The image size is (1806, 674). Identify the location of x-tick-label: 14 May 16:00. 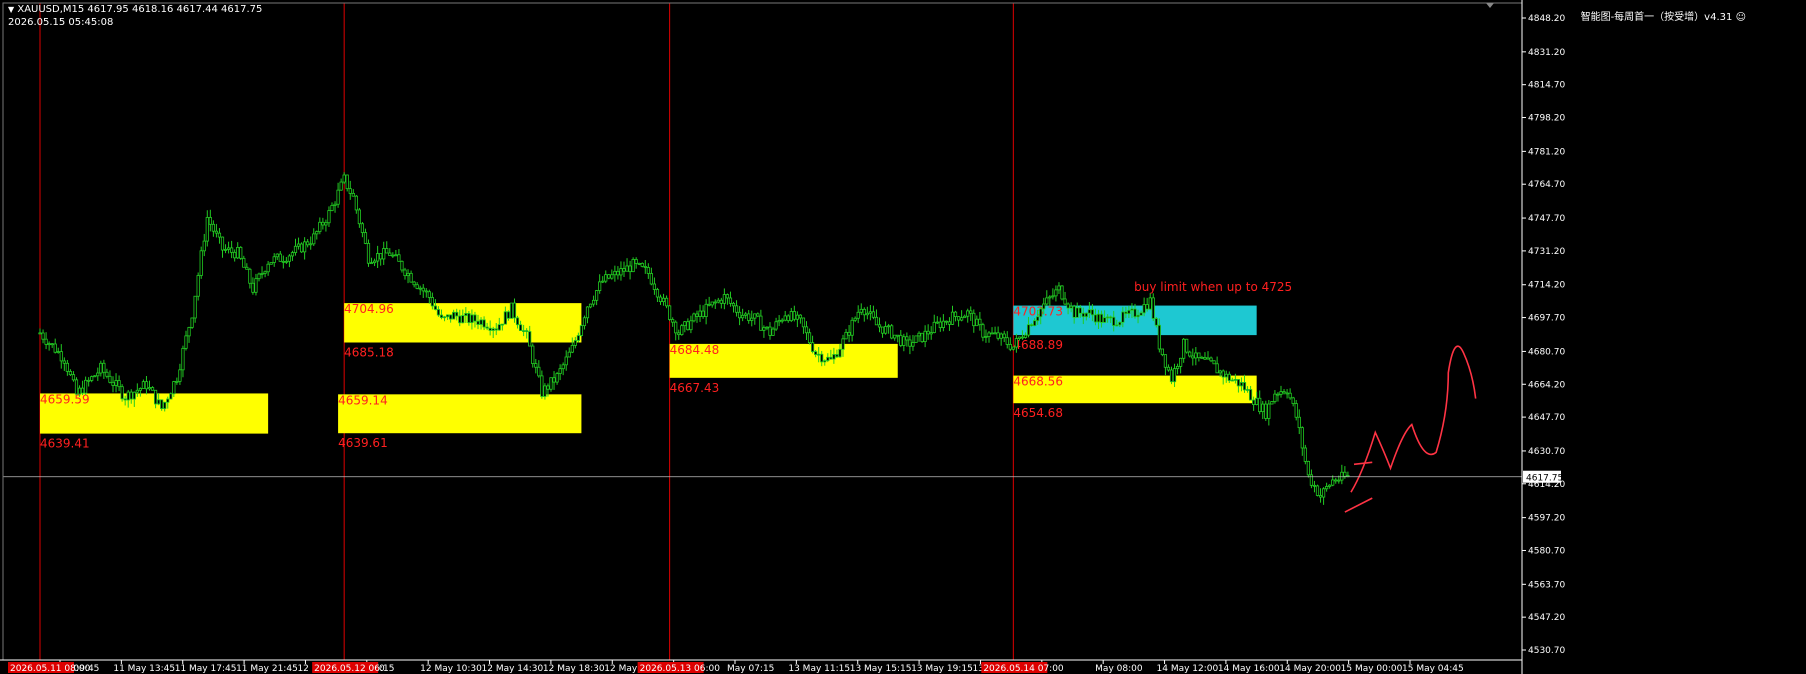
(1249, 669).